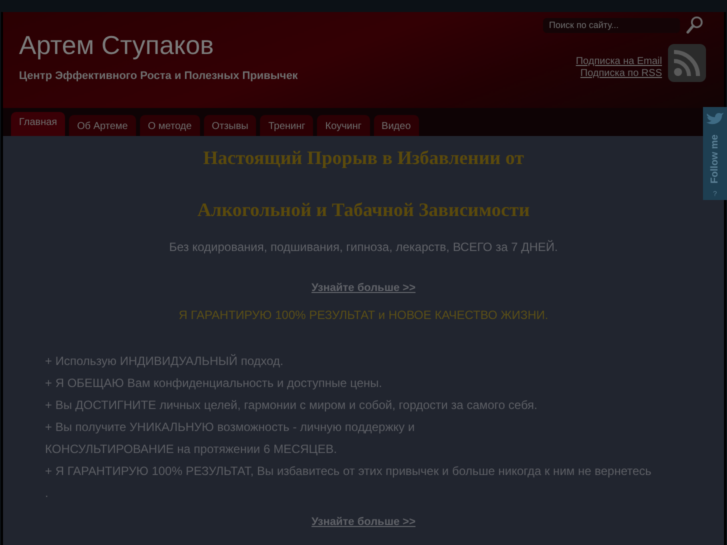 The image size is (727, 545). What do you see at coordinates (287, 125) in the screenshot?
I see `nav-tab: Тренинг` at bounding box center [287, 125].